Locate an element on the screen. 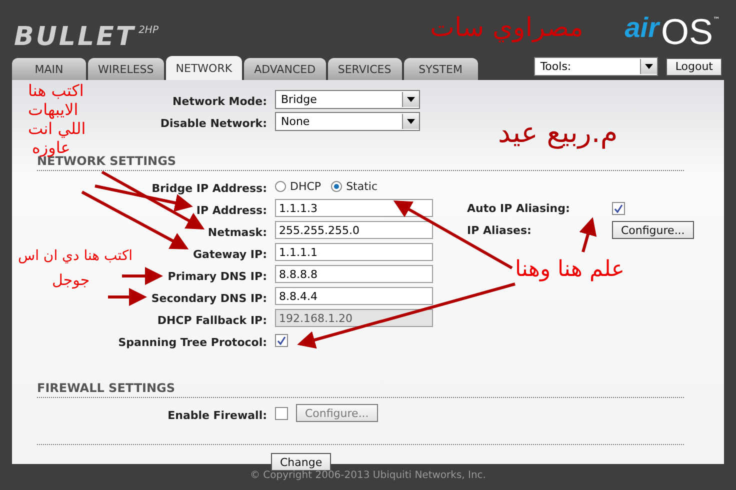 This screenshot has height=490, width=736. field-label: Enable Firewall: is located at coordinates (217, 415).